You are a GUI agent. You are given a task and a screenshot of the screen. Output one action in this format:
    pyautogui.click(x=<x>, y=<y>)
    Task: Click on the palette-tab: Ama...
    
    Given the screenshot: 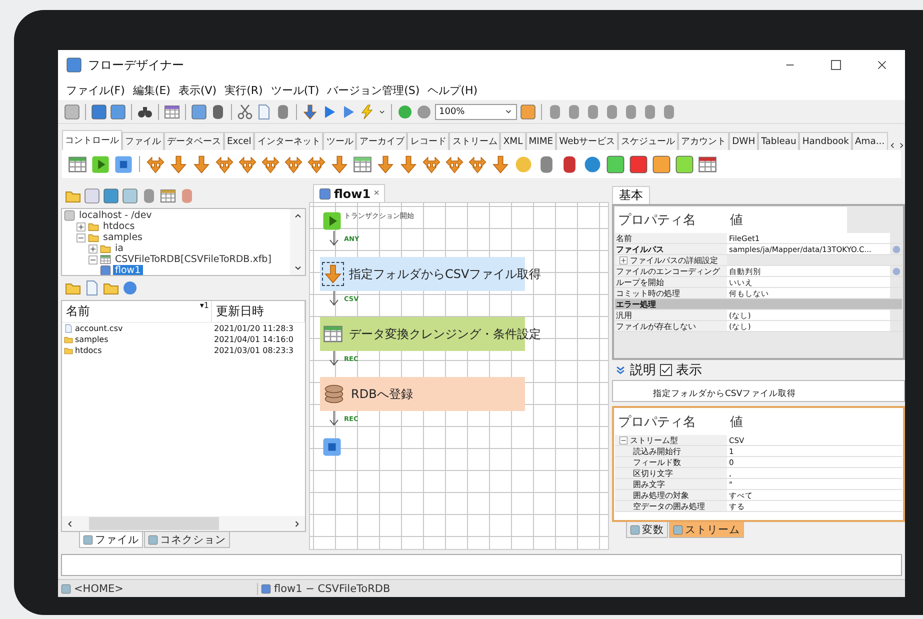 What is the action you would take?
    pyautogui.click(x=870, y=141)
    